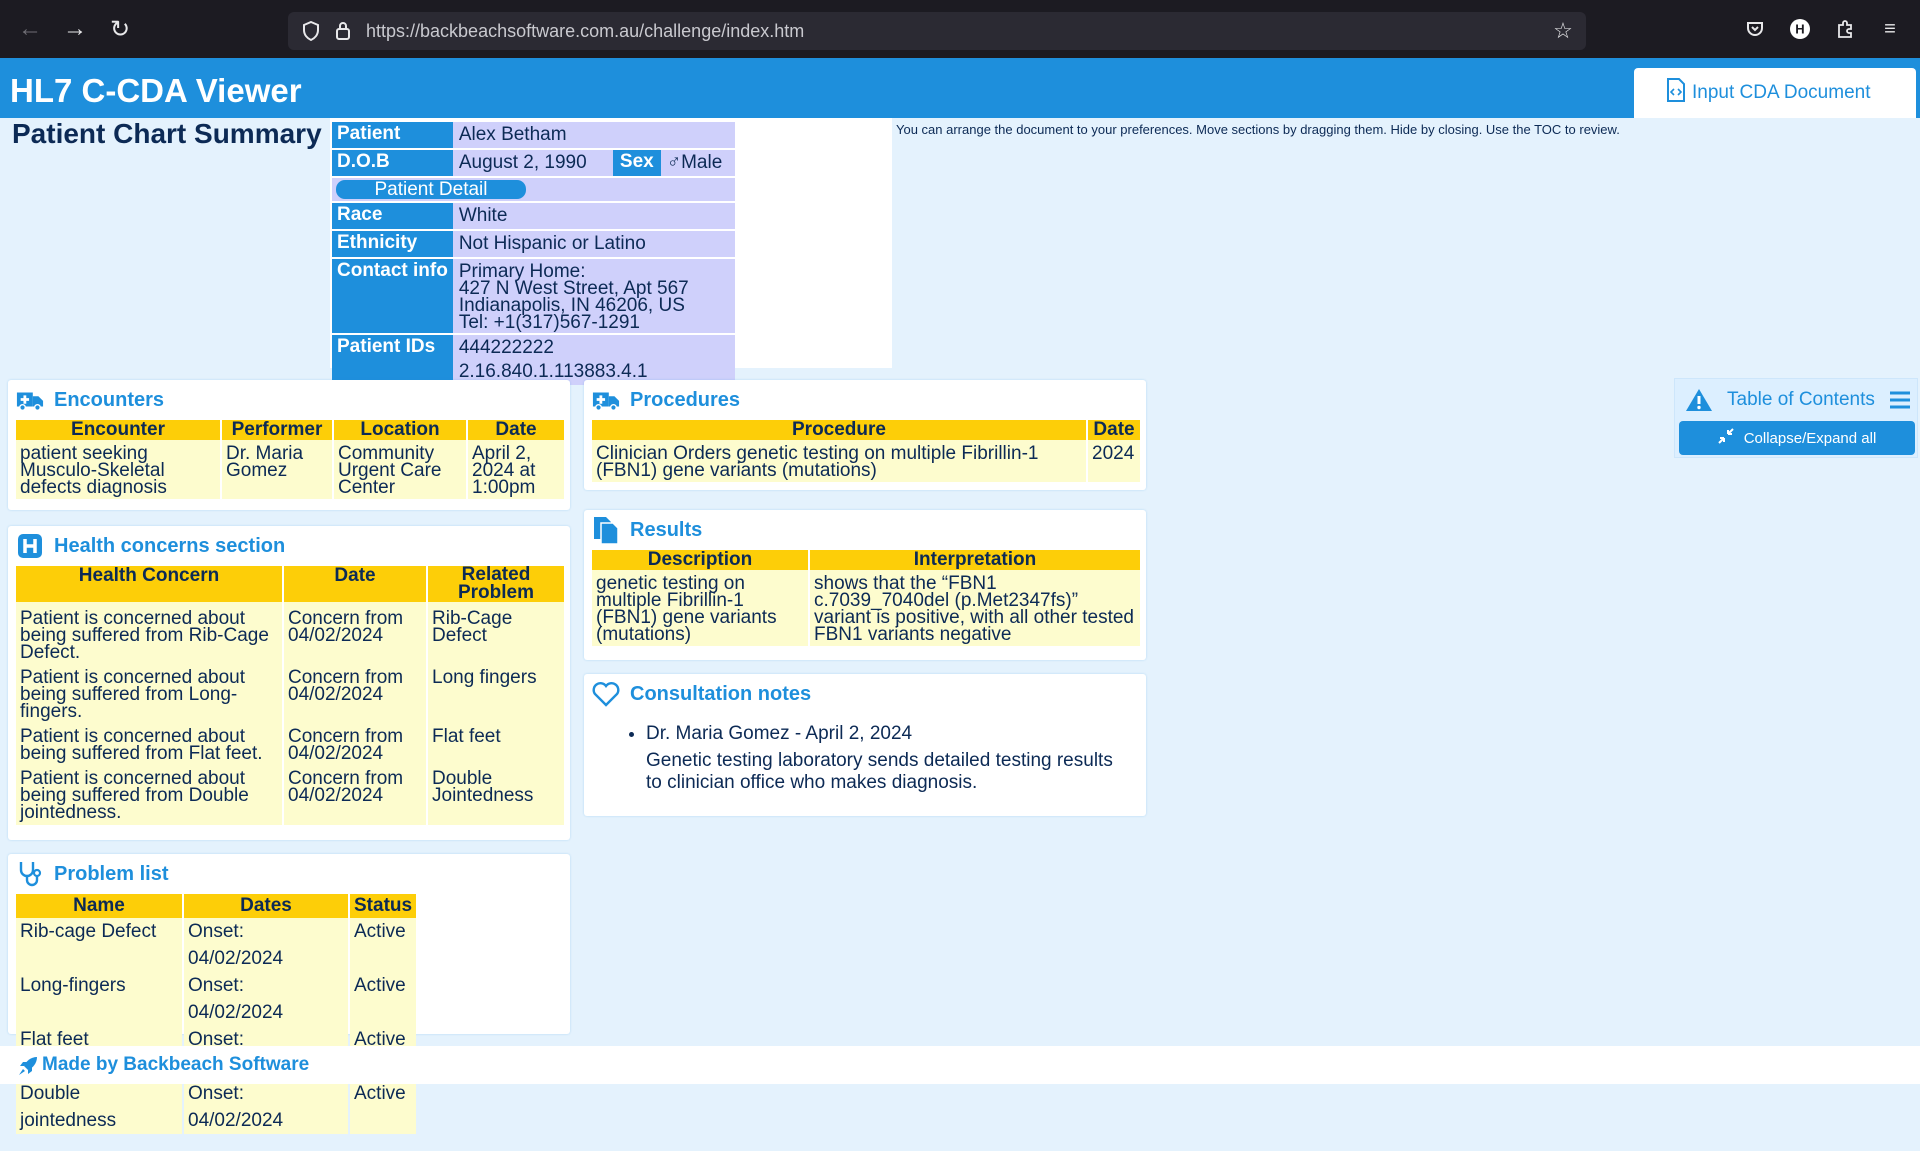 This screenshot has height=1151, width=1920. Describe the element at coordinates (99, 945) in the screenshot. I see `table-cell: Rib-cage Defect` at that location.